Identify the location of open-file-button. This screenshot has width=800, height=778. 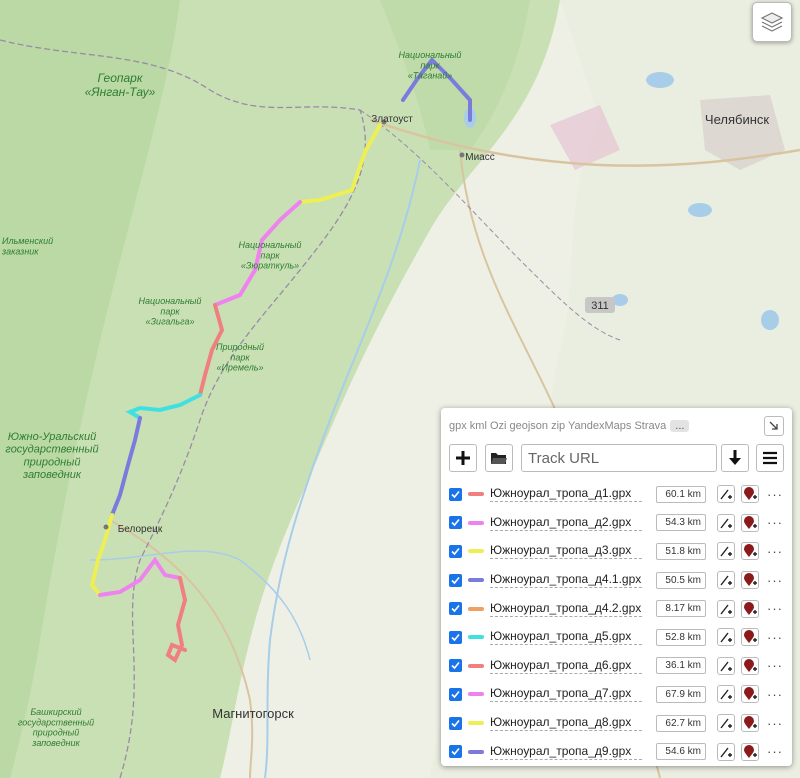
(499, 458).